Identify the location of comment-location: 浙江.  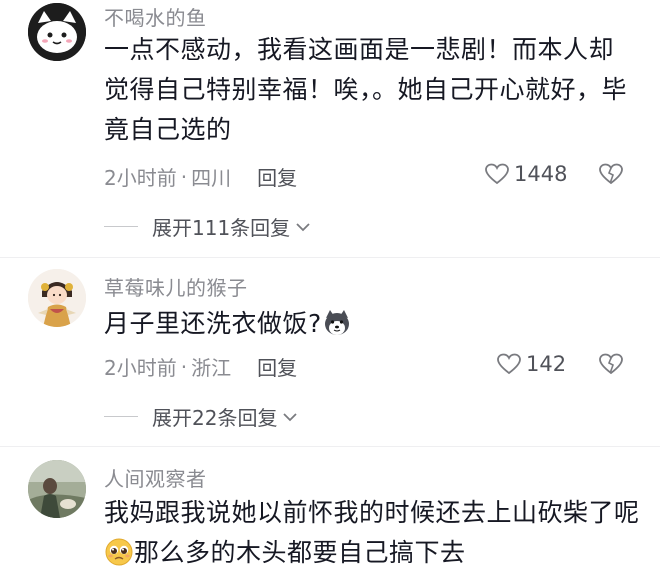
(211, 368).